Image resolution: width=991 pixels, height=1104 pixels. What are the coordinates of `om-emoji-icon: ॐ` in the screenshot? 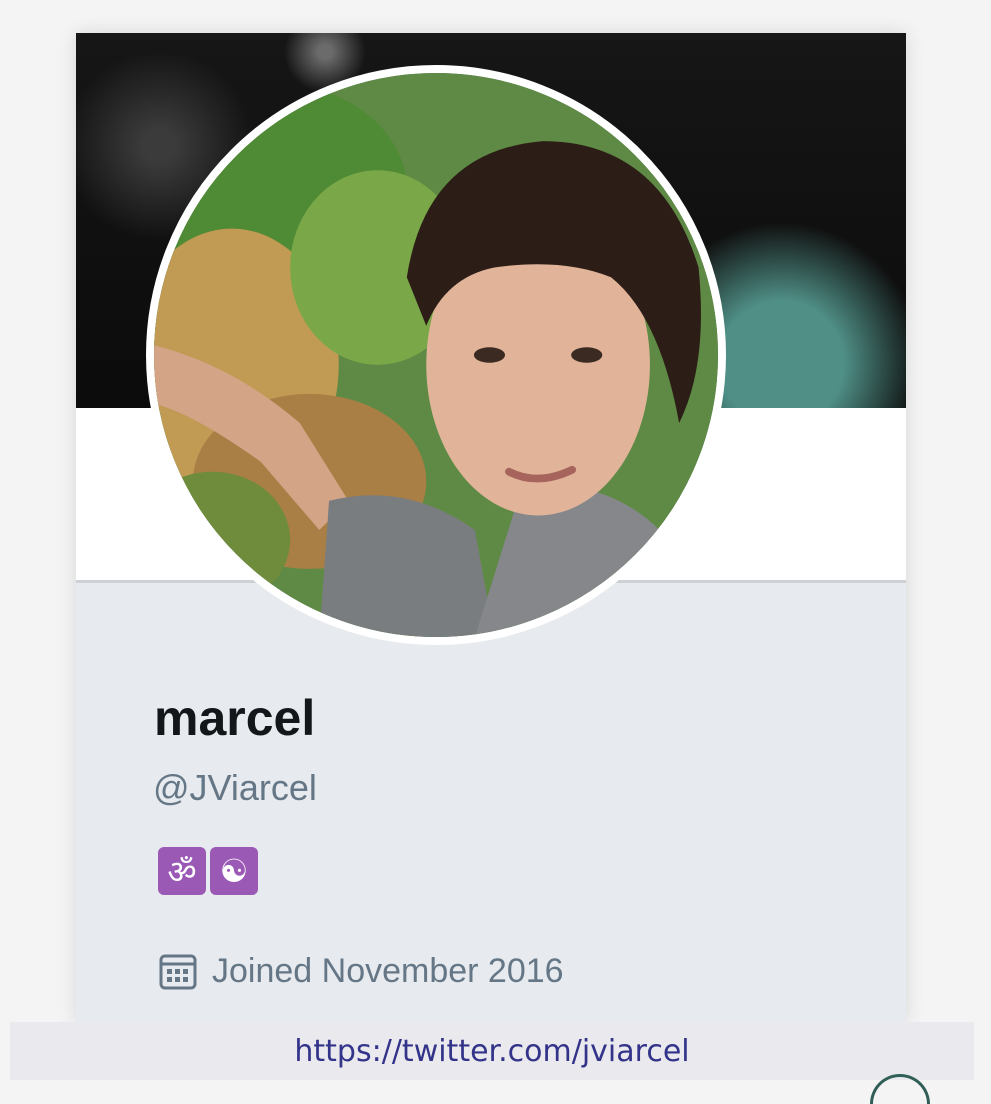 It's located at (182, 871).